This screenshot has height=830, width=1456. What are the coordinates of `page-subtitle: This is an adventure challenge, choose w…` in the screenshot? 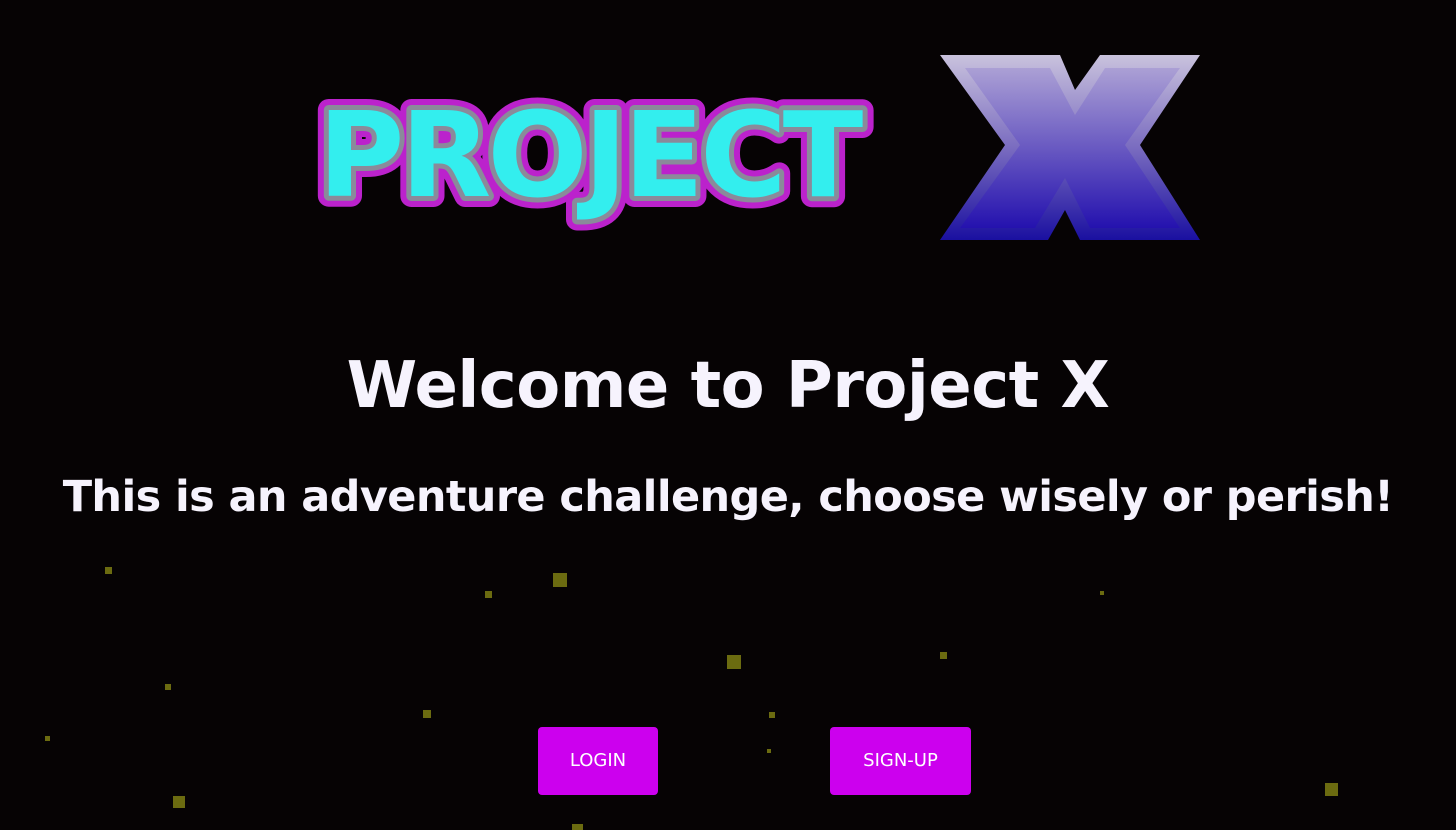 It's located at (728, 497).